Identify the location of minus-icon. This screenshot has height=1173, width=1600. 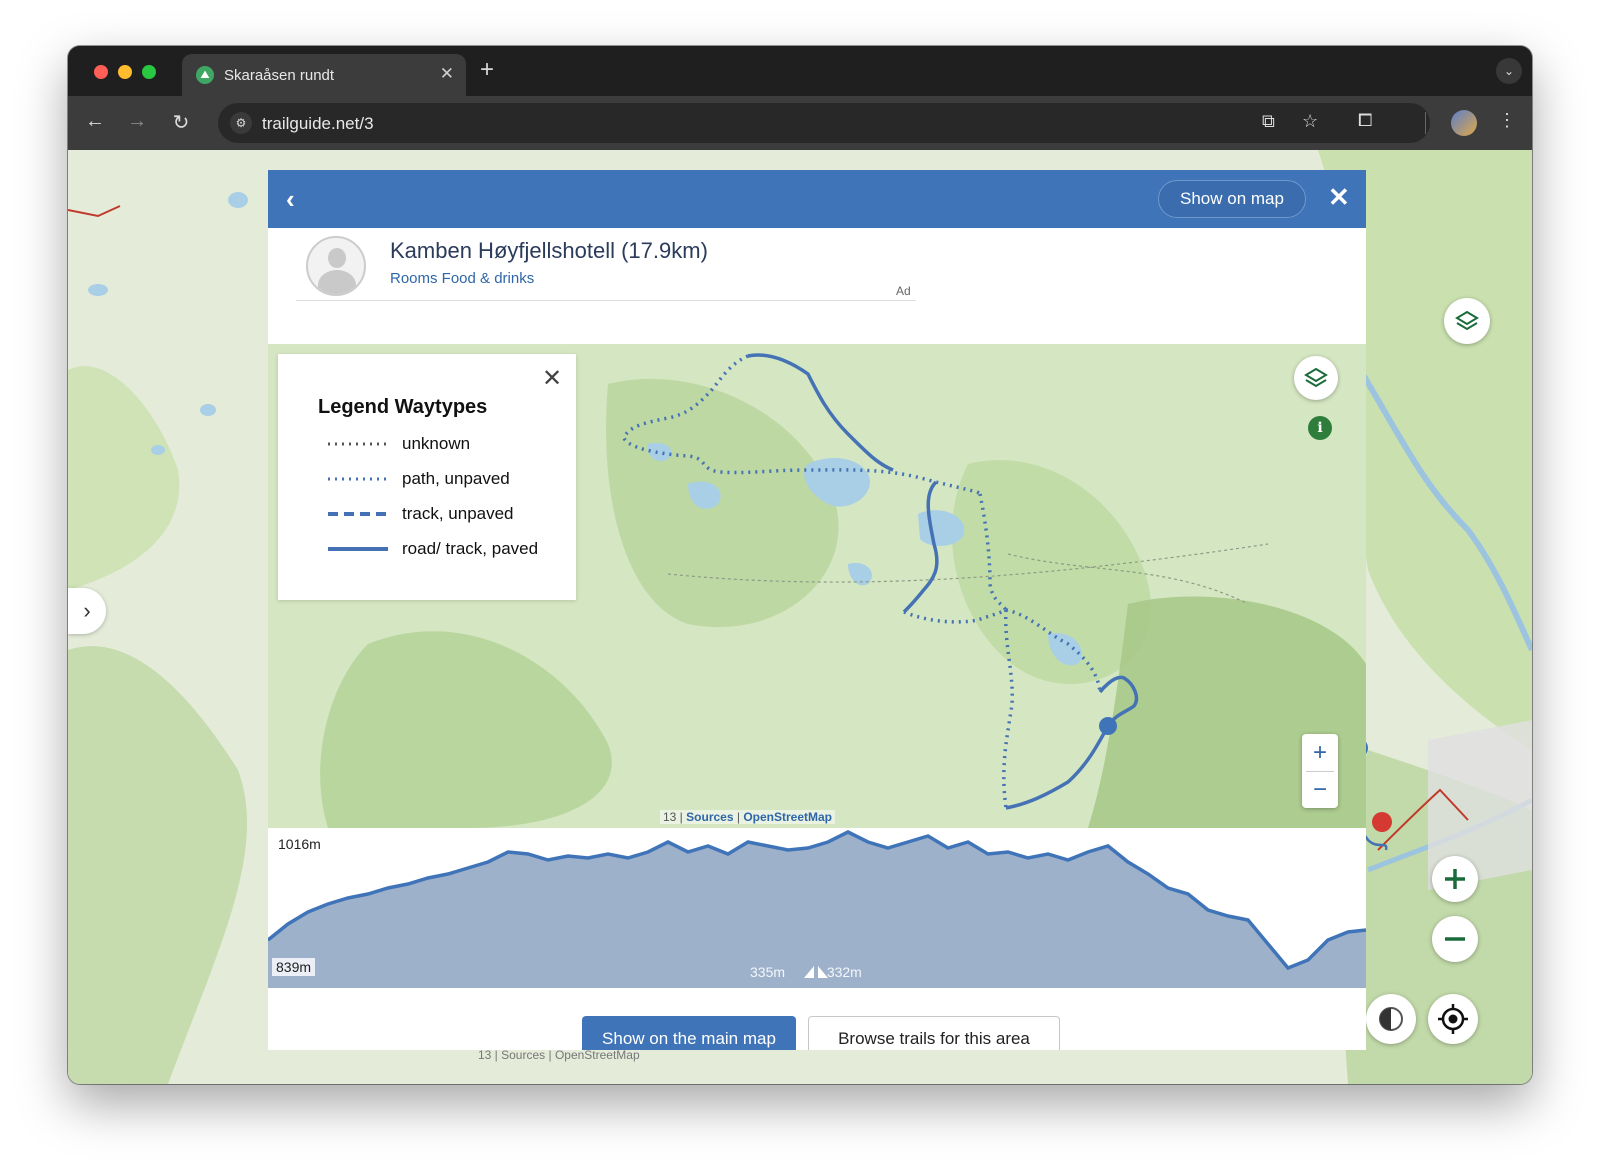
(1455, 939).